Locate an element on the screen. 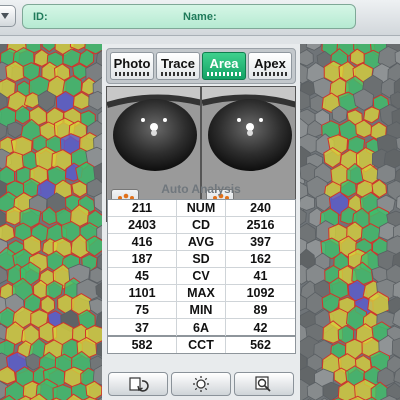  brightness-button is located at coordinates (201, 384).